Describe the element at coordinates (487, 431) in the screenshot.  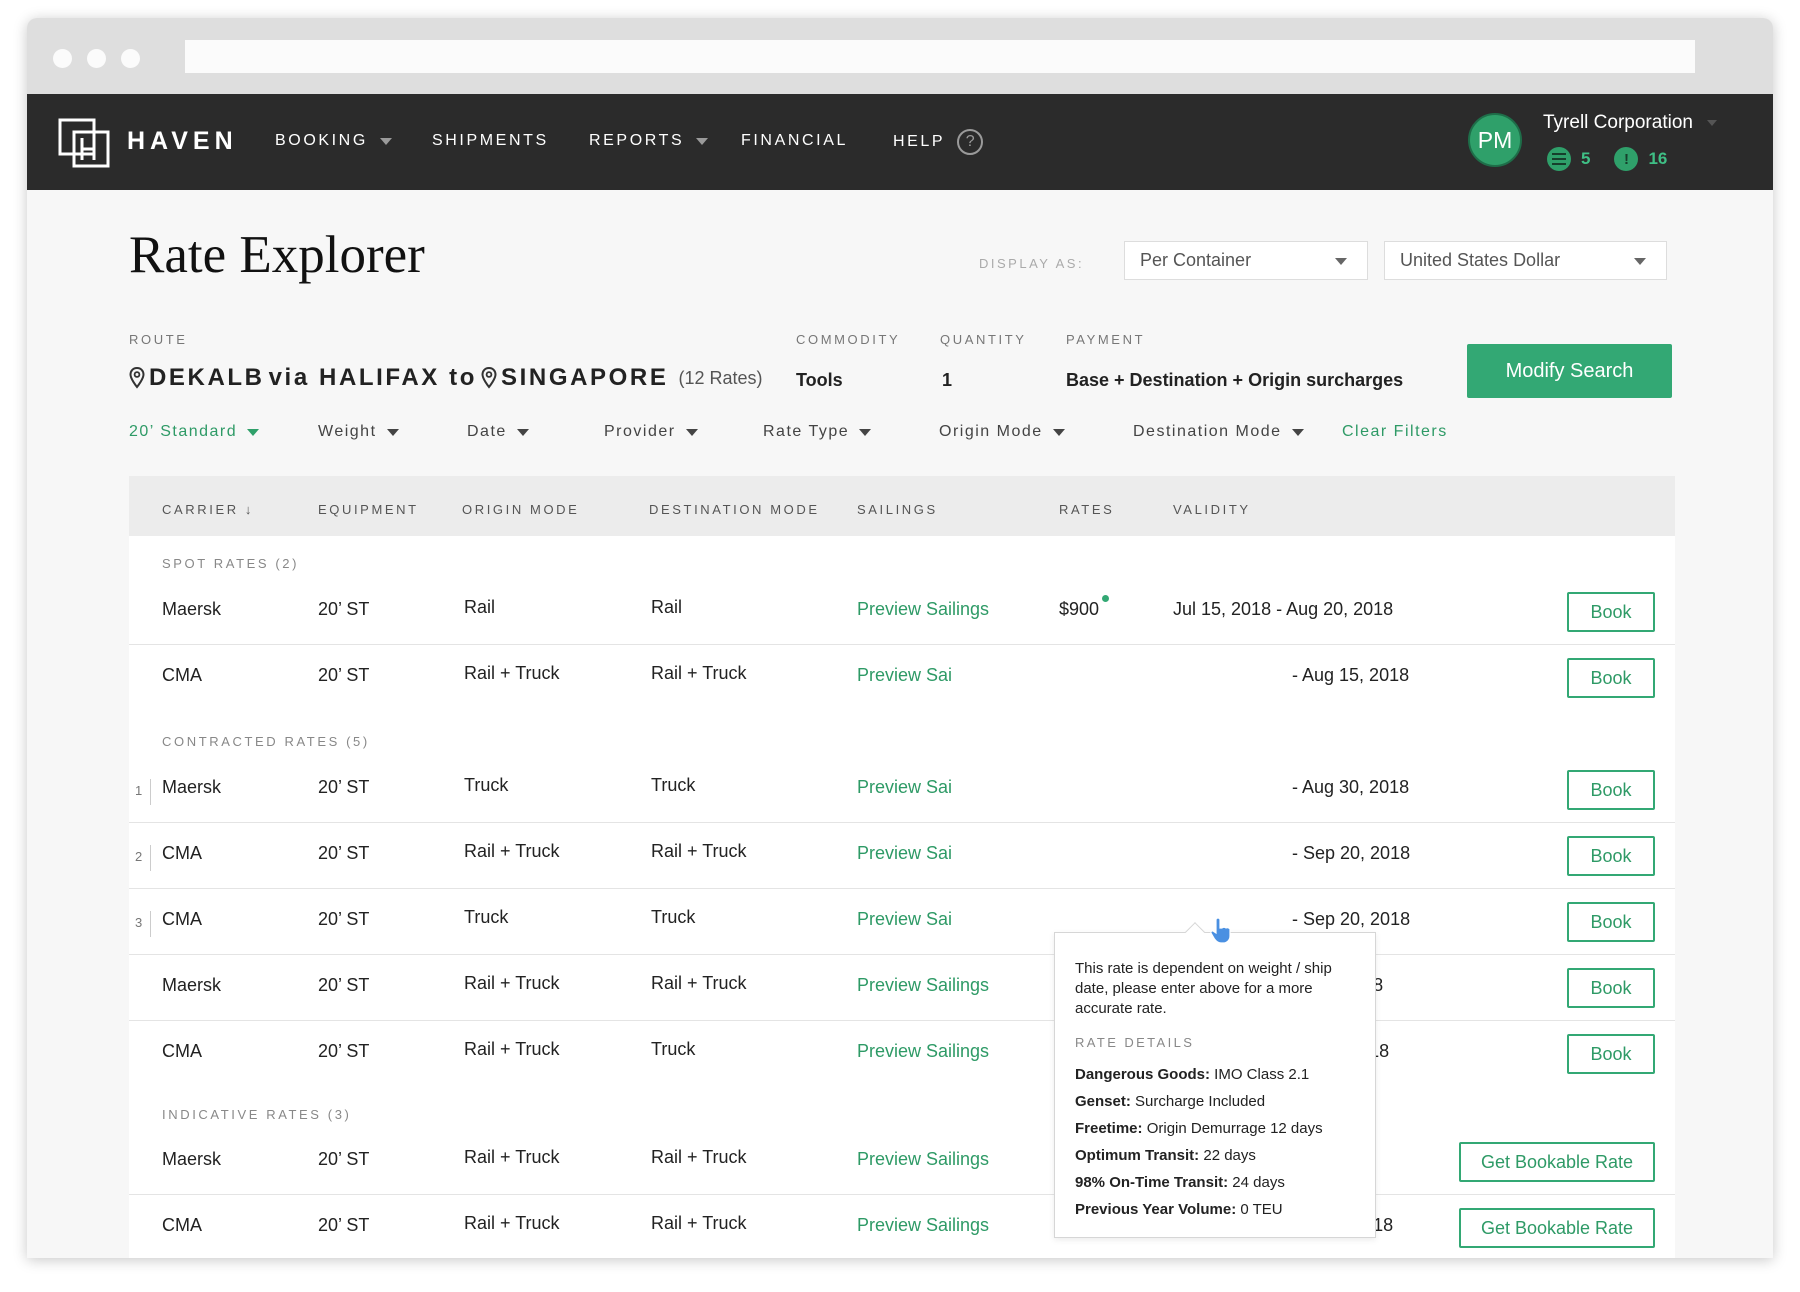
I see `filter-date-label: Date` at that location.